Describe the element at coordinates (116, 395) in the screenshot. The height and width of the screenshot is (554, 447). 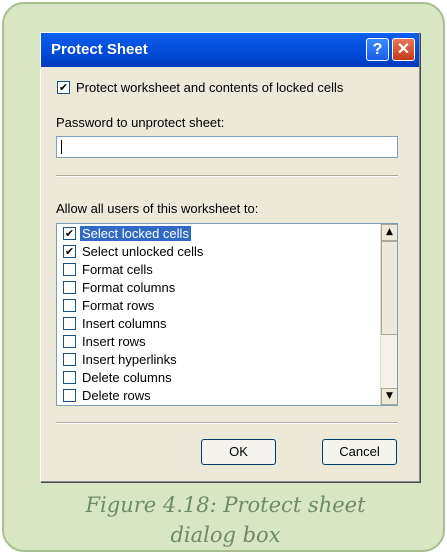
I see `permission-label: Delete rows` at that location.